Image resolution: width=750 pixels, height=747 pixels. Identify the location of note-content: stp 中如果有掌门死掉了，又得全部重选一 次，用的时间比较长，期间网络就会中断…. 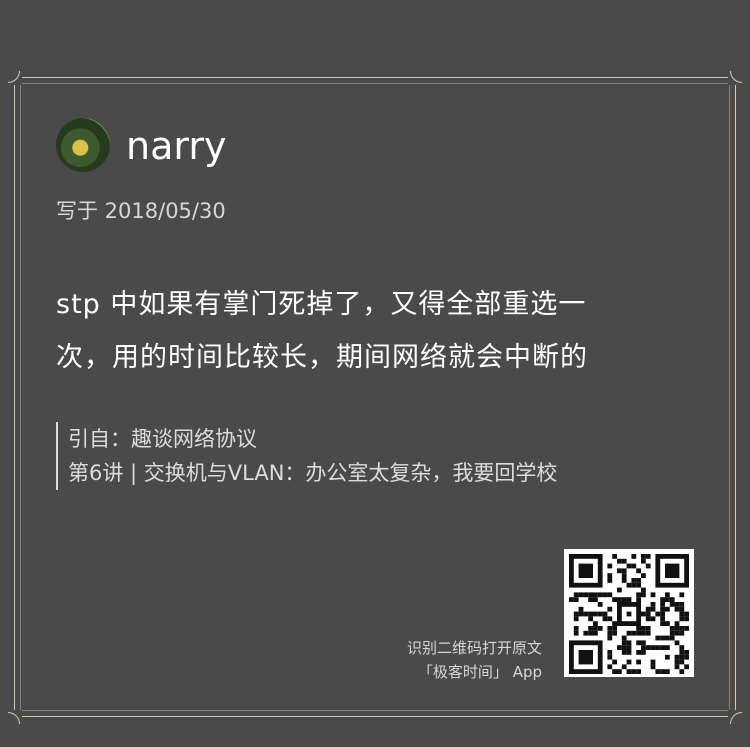
(376, 331).